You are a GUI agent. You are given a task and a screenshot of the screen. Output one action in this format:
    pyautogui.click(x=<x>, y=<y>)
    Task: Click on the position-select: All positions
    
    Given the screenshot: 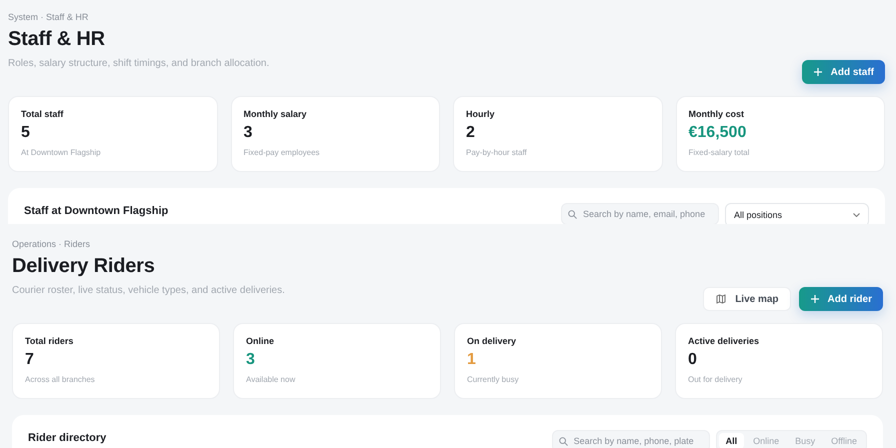 What is the action you would take?
    pyautogui.click(x=797, y=213)
    